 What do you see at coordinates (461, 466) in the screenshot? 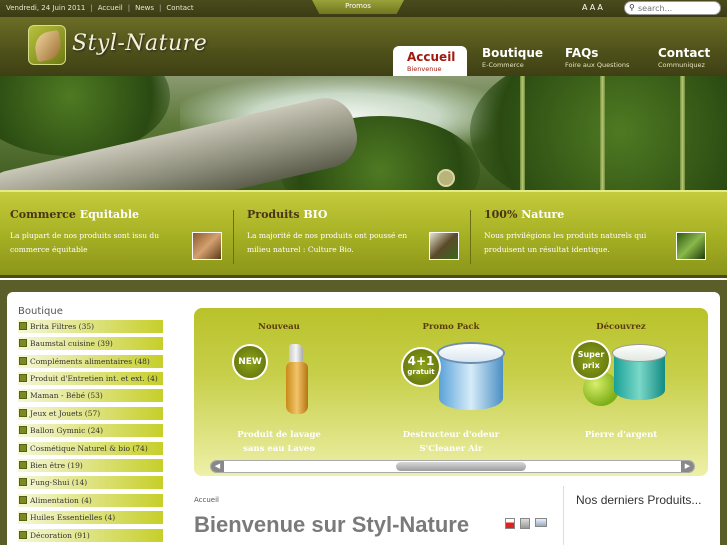
I see `scrollbar-thumb` at bounding box center [461, 466].